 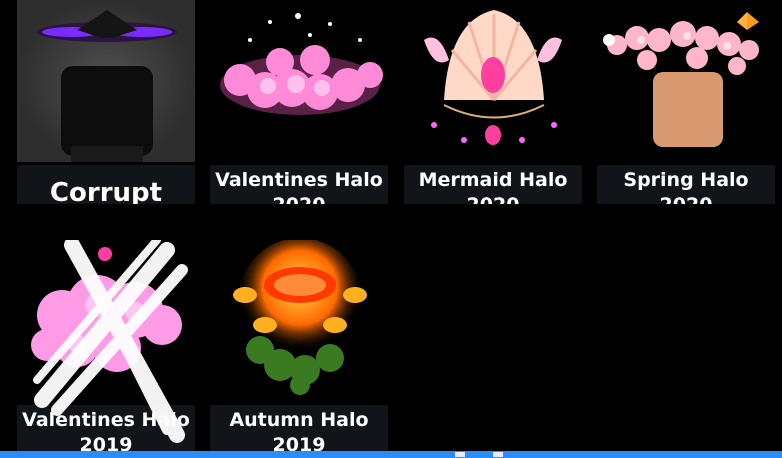 I want to click on item-card-valentines-halo-2019: Valentines Halo 2019, so click(x=106, y=345).